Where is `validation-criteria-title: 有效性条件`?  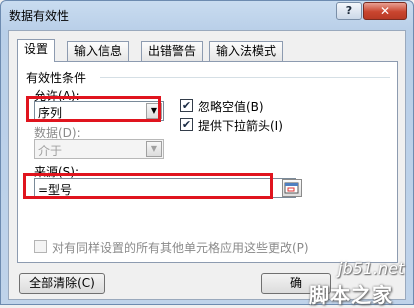 validation-criteria-title: 有效性条件 is located at coordinates (56, 78).